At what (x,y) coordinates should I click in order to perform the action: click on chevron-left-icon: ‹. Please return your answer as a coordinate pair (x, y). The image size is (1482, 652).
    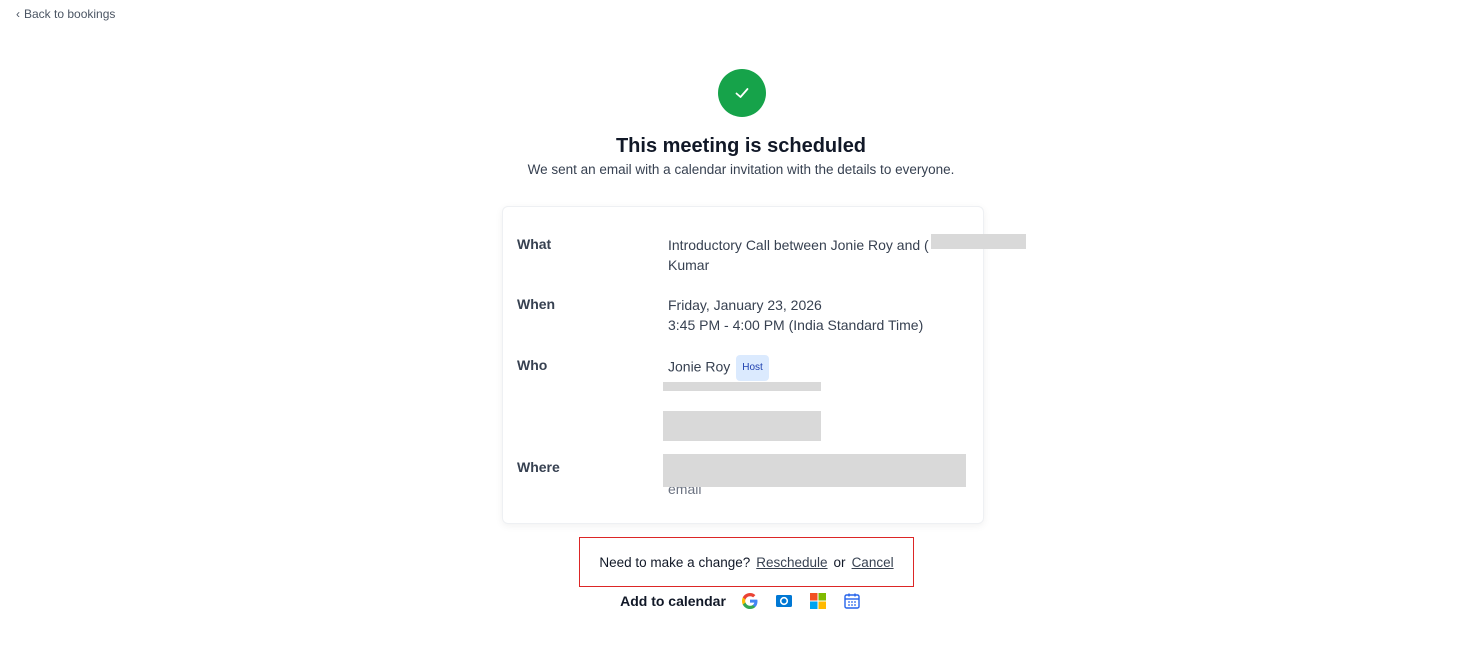
    Looking at the image, I should click on (18, 14).